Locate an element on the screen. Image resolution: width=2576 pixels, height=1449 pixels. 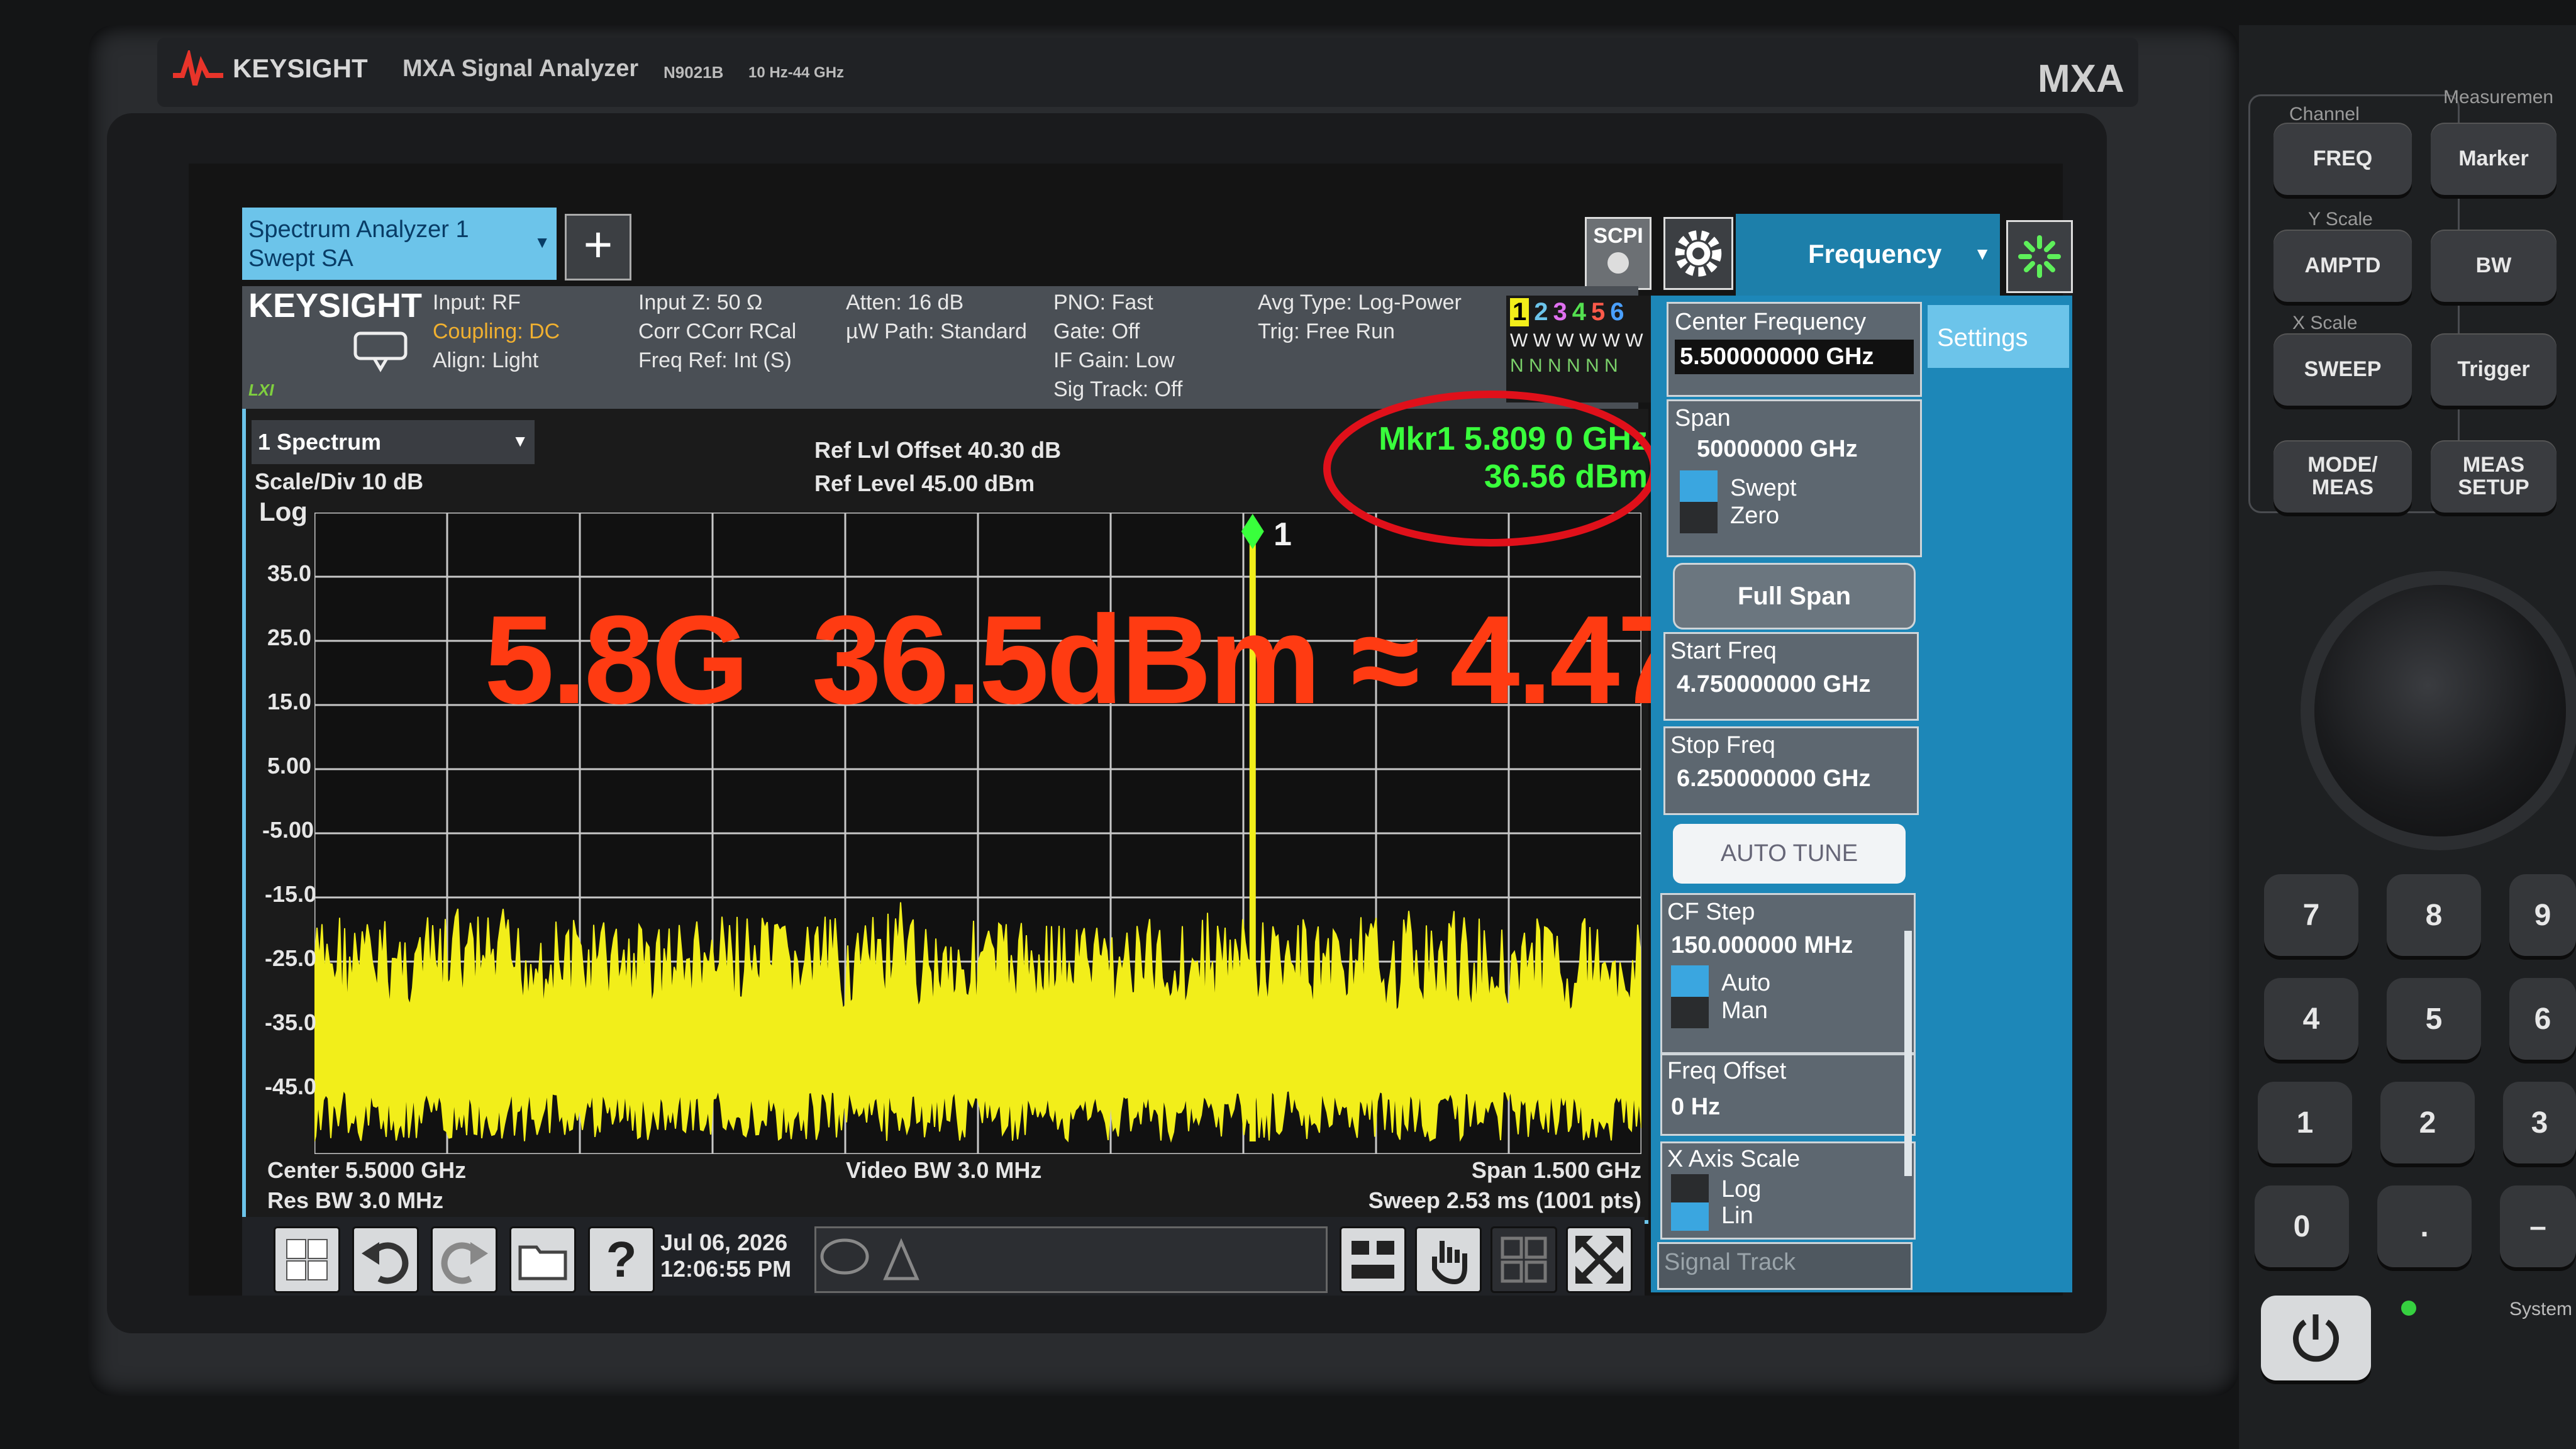
menu-title-dropdown: Frequency ▼ is located at coordinates (1868, 255).